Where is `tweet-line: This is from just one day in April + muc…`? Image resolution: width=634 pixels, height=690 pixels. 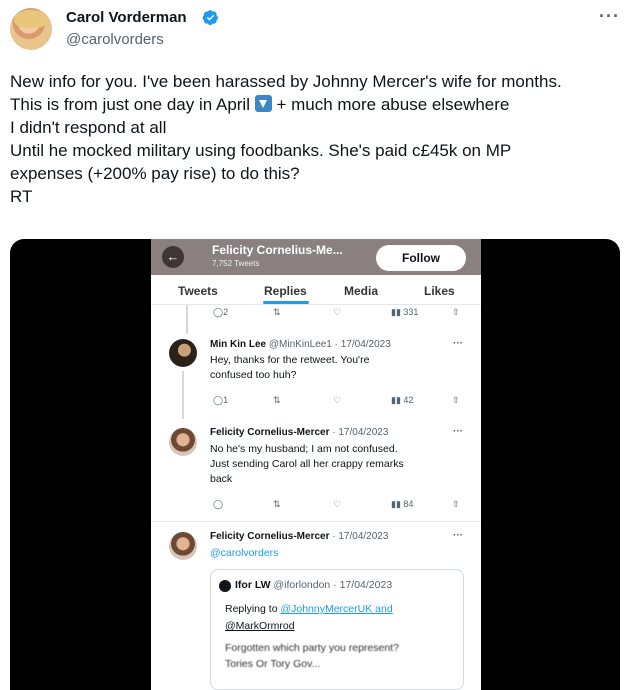 tweet-line: This is from just one day in April + muc… is located at coordinates (260, 104).